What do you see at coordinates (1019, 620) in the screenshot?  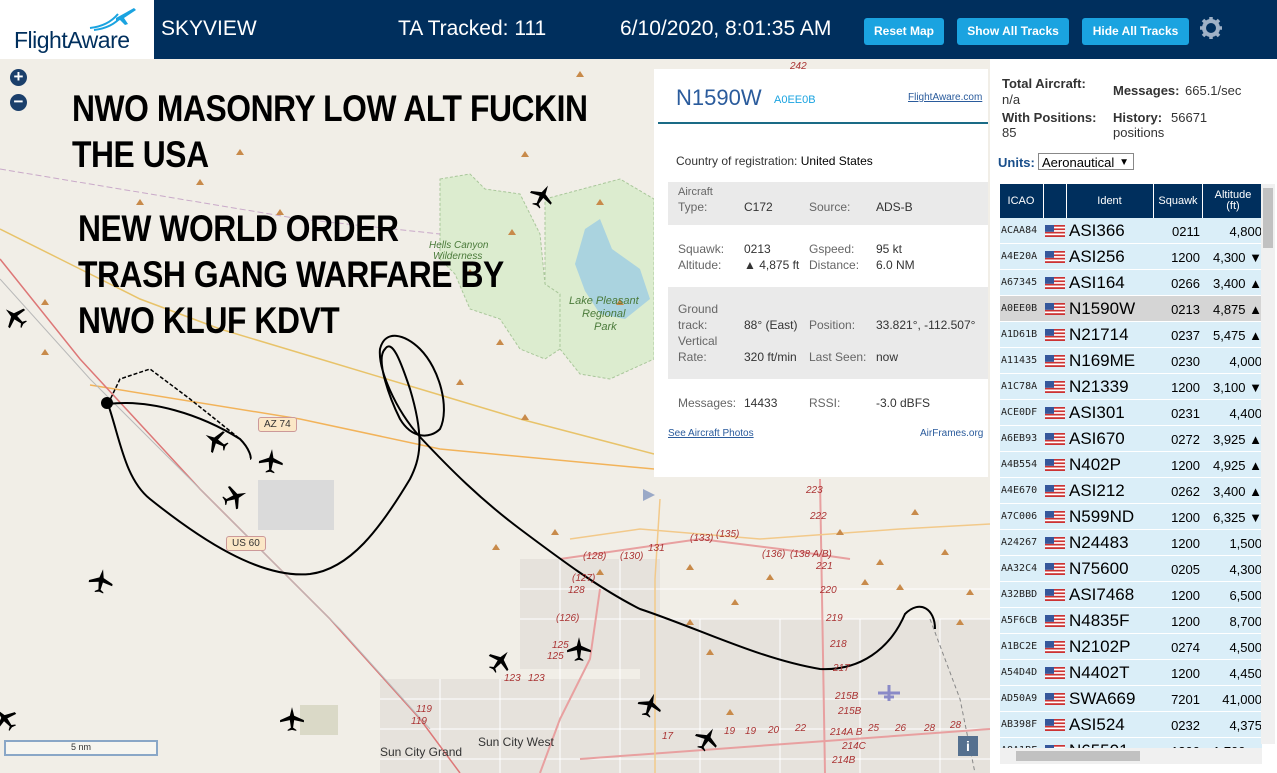 I see `cell-icao: A5F6CB` at bounding box center [1019, 620].